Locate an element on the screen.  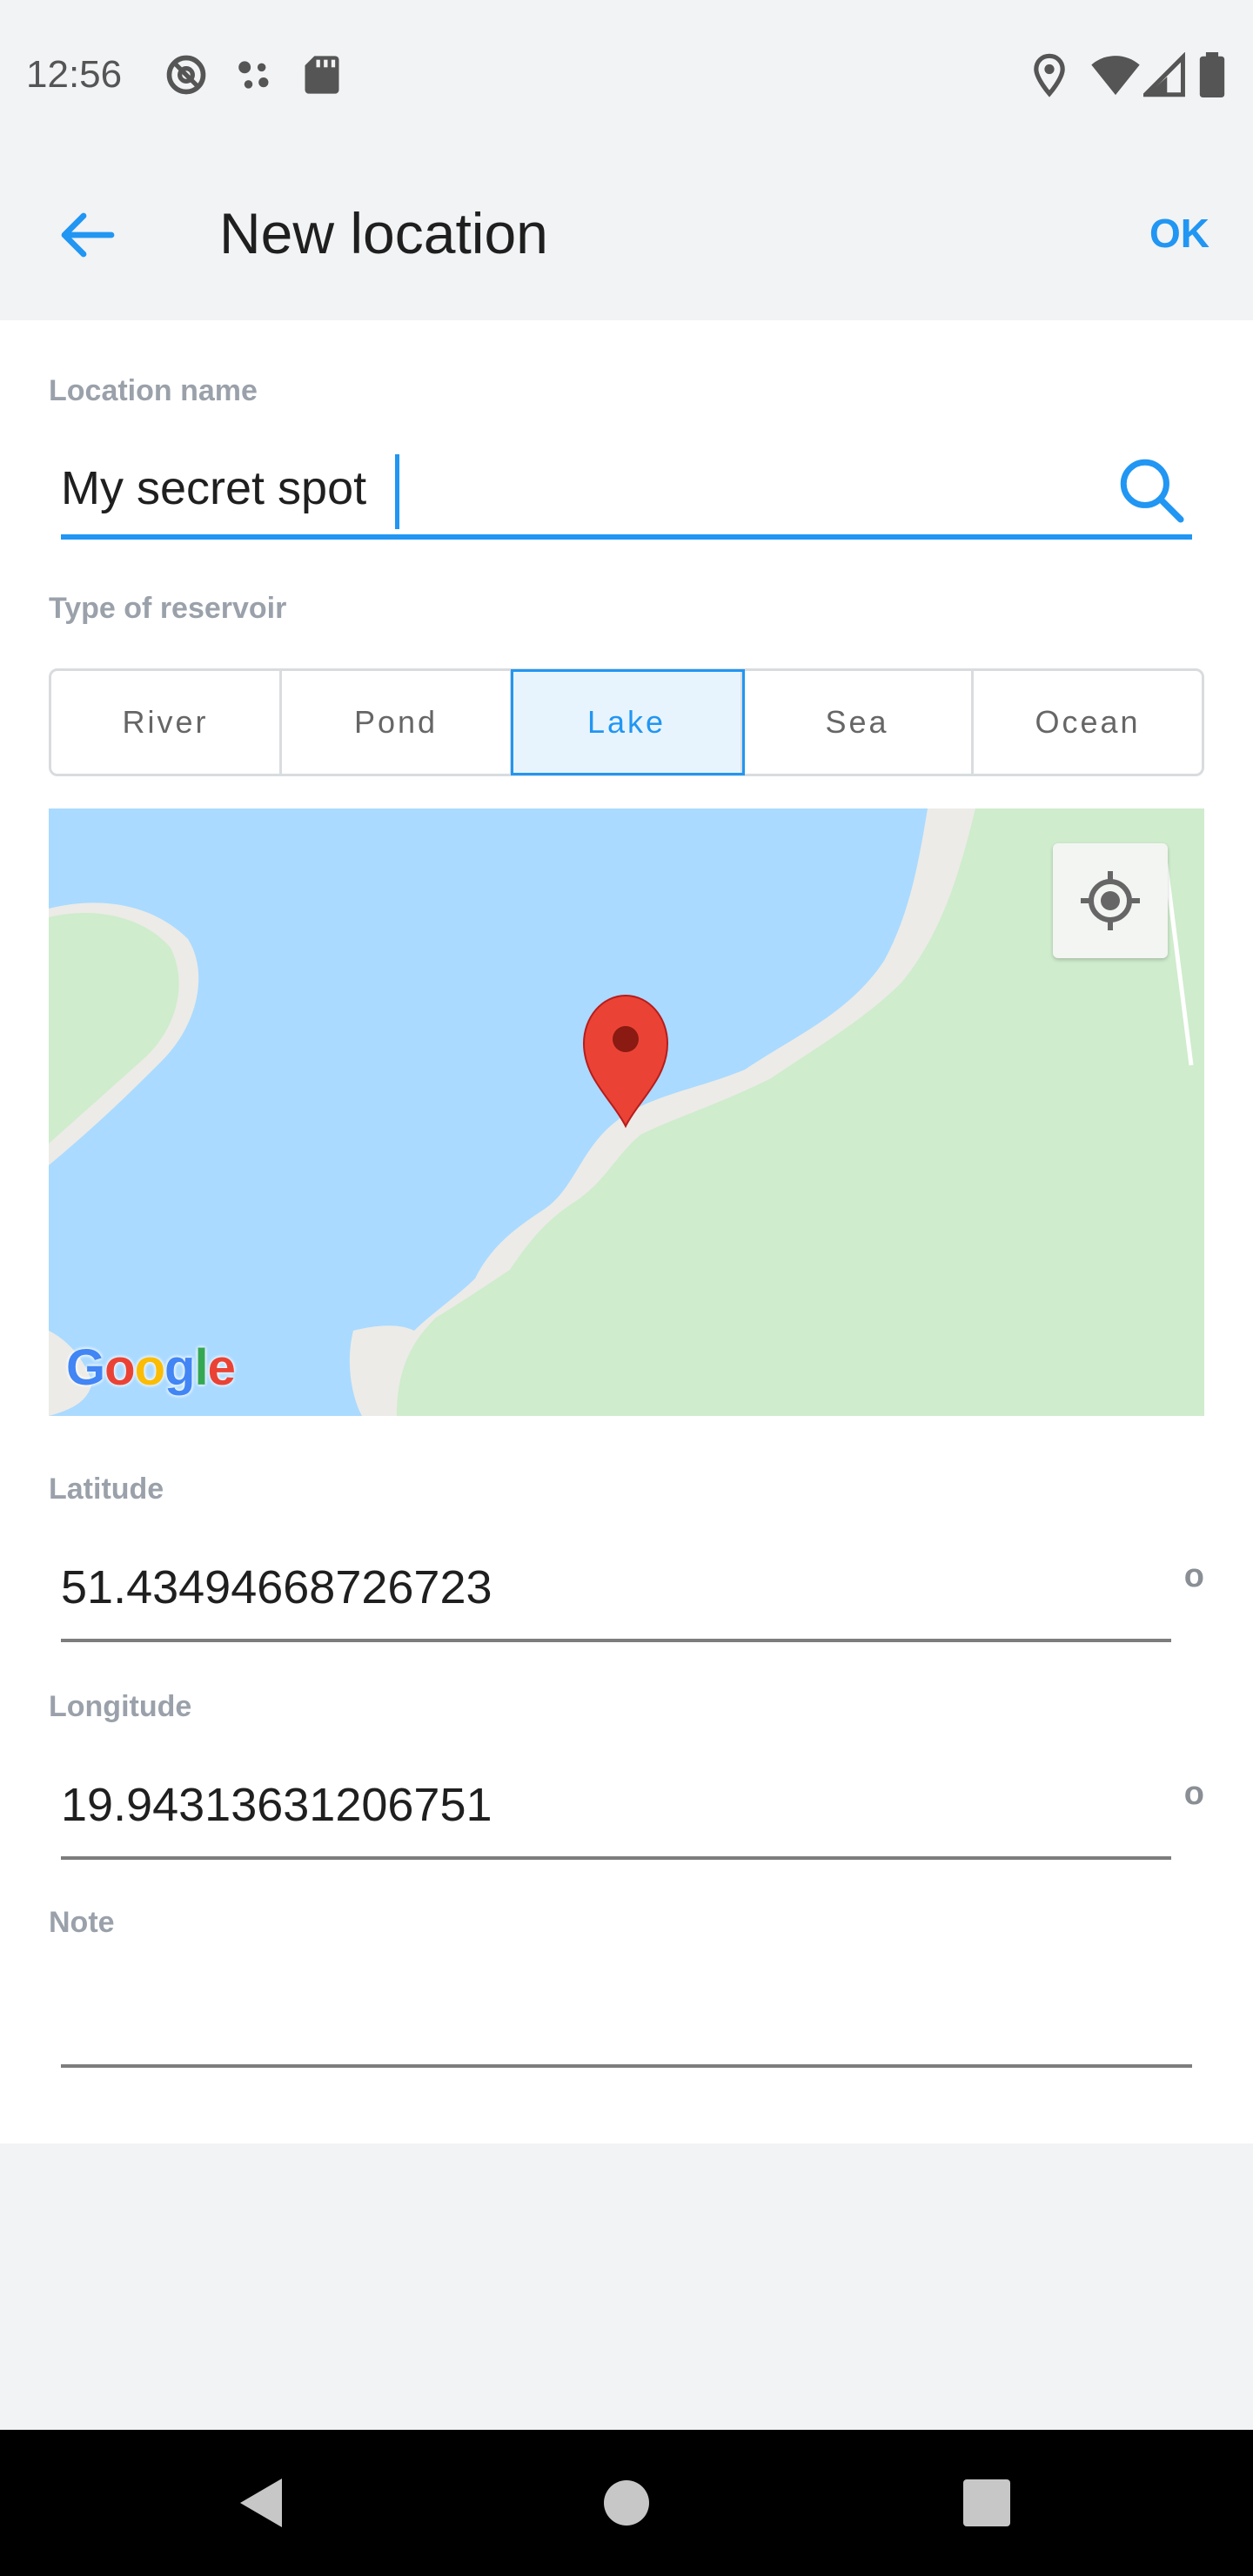
status-time: 12:56 is located at coordinates (74, 74).